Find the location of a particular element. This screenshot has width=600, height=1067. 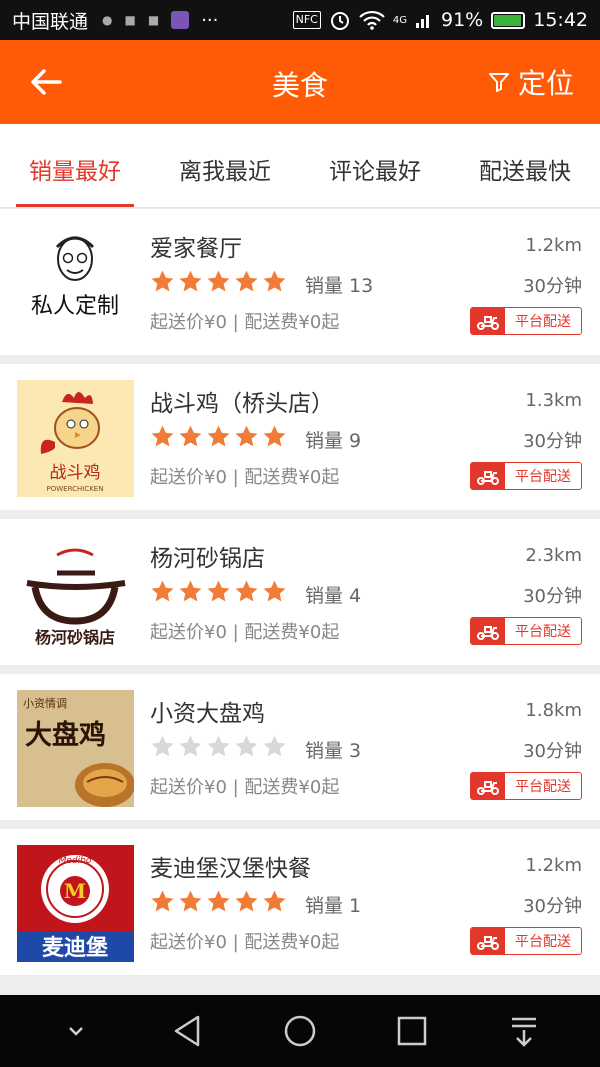

logo-top-text: 小资情调 is located at coordinates (45, 703).